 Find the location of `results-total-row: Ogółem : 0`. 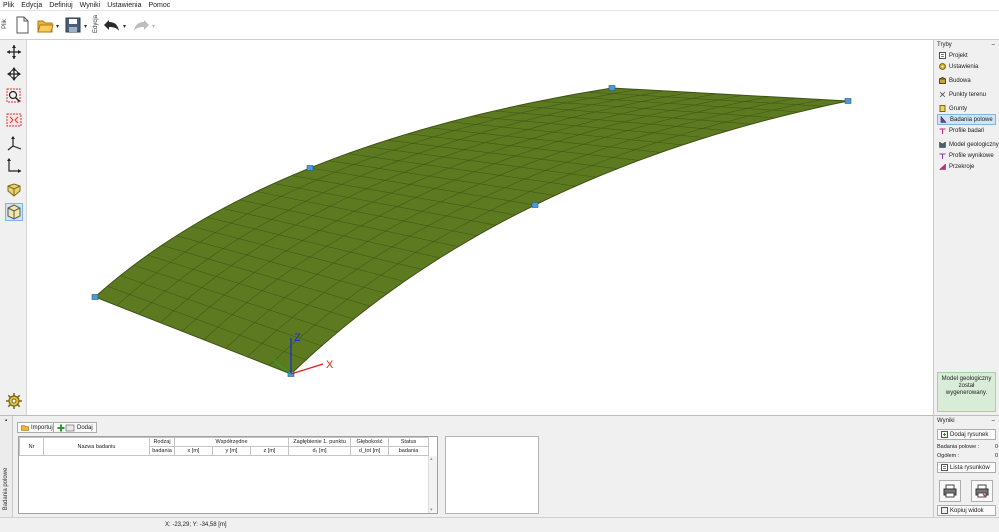

results-total-row: Ogółem : 0 is located at coordinates (967, 456).